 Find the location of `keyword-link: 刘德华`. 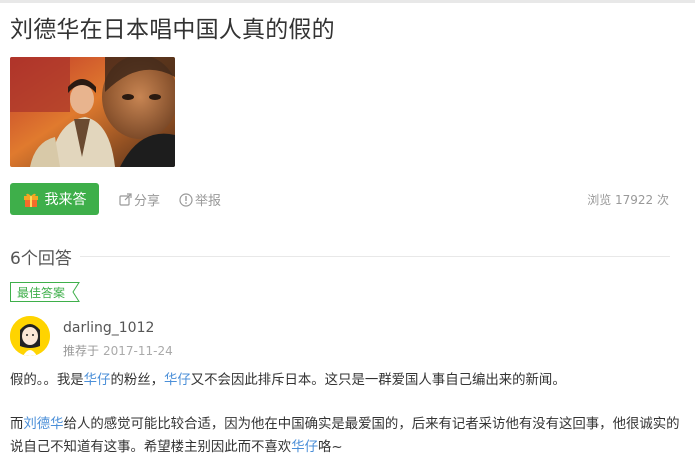

keyword-link: 刘德华 is located at coordinates (43, 424).